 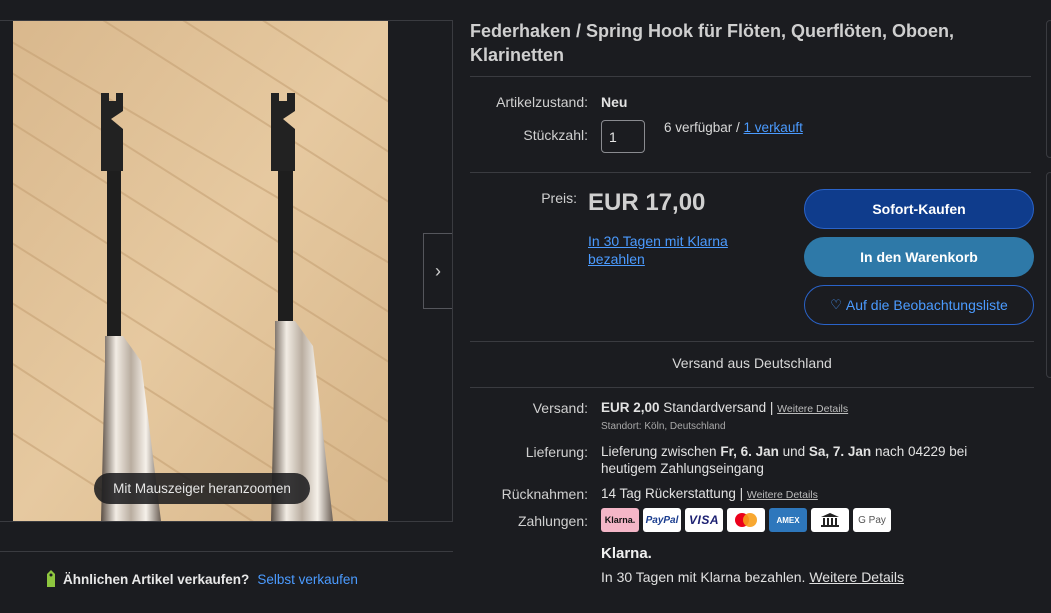 I want to click on delivery-and: und, so click(x=793, y=451).